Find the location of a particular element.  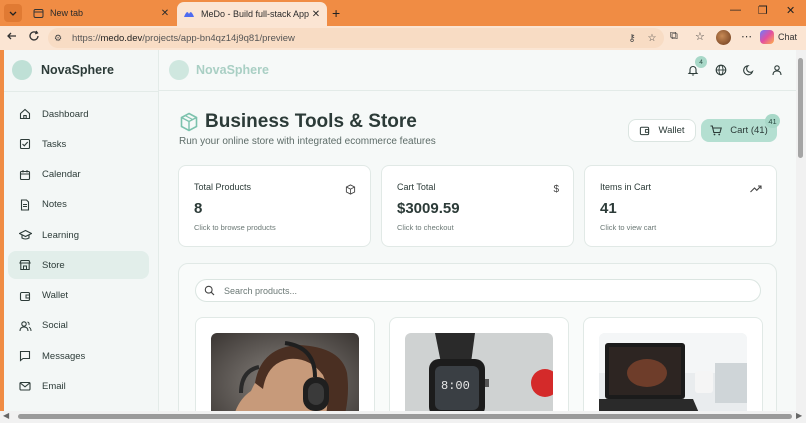

favorites-icon: ☆ is located at coordinates (700, 36).